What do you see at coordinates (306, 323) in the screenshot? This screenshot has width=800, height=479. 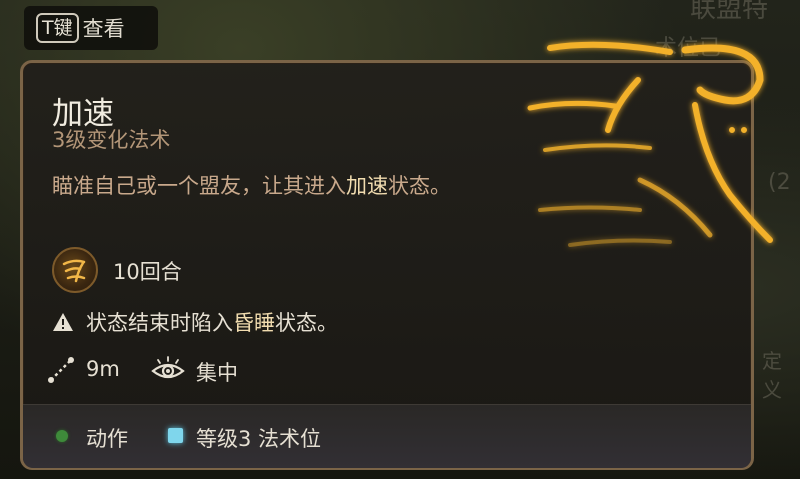 I see `warning-suffix: 状态。` at bounding box center [306, 323].